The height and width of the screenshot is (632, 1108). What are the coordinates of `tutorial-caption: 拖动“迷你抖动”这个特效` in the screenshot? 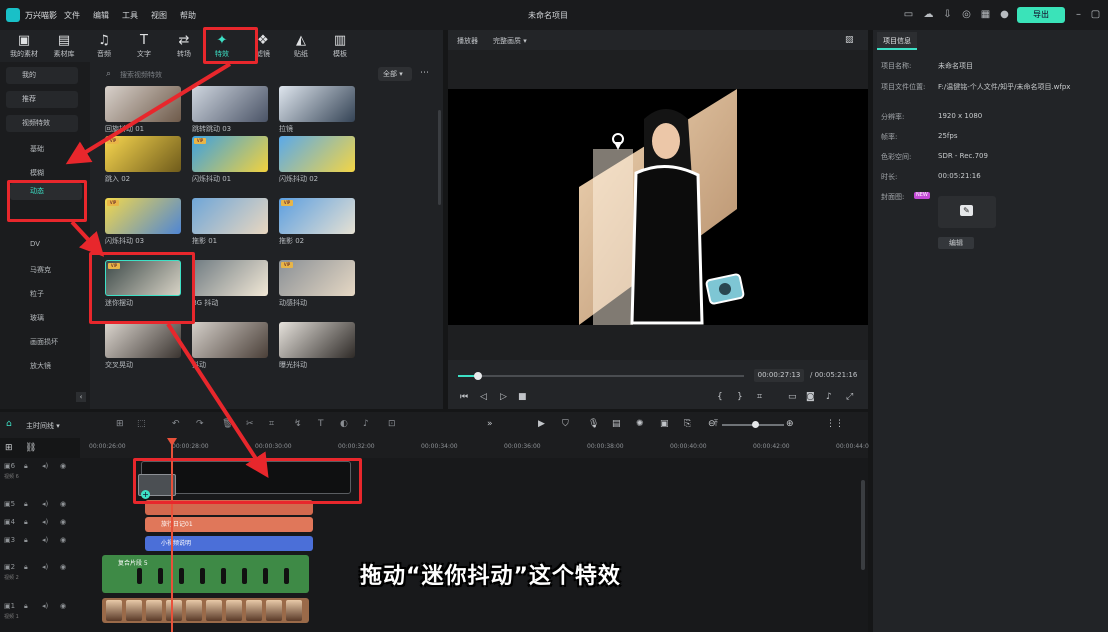 It's located at (490, 576).